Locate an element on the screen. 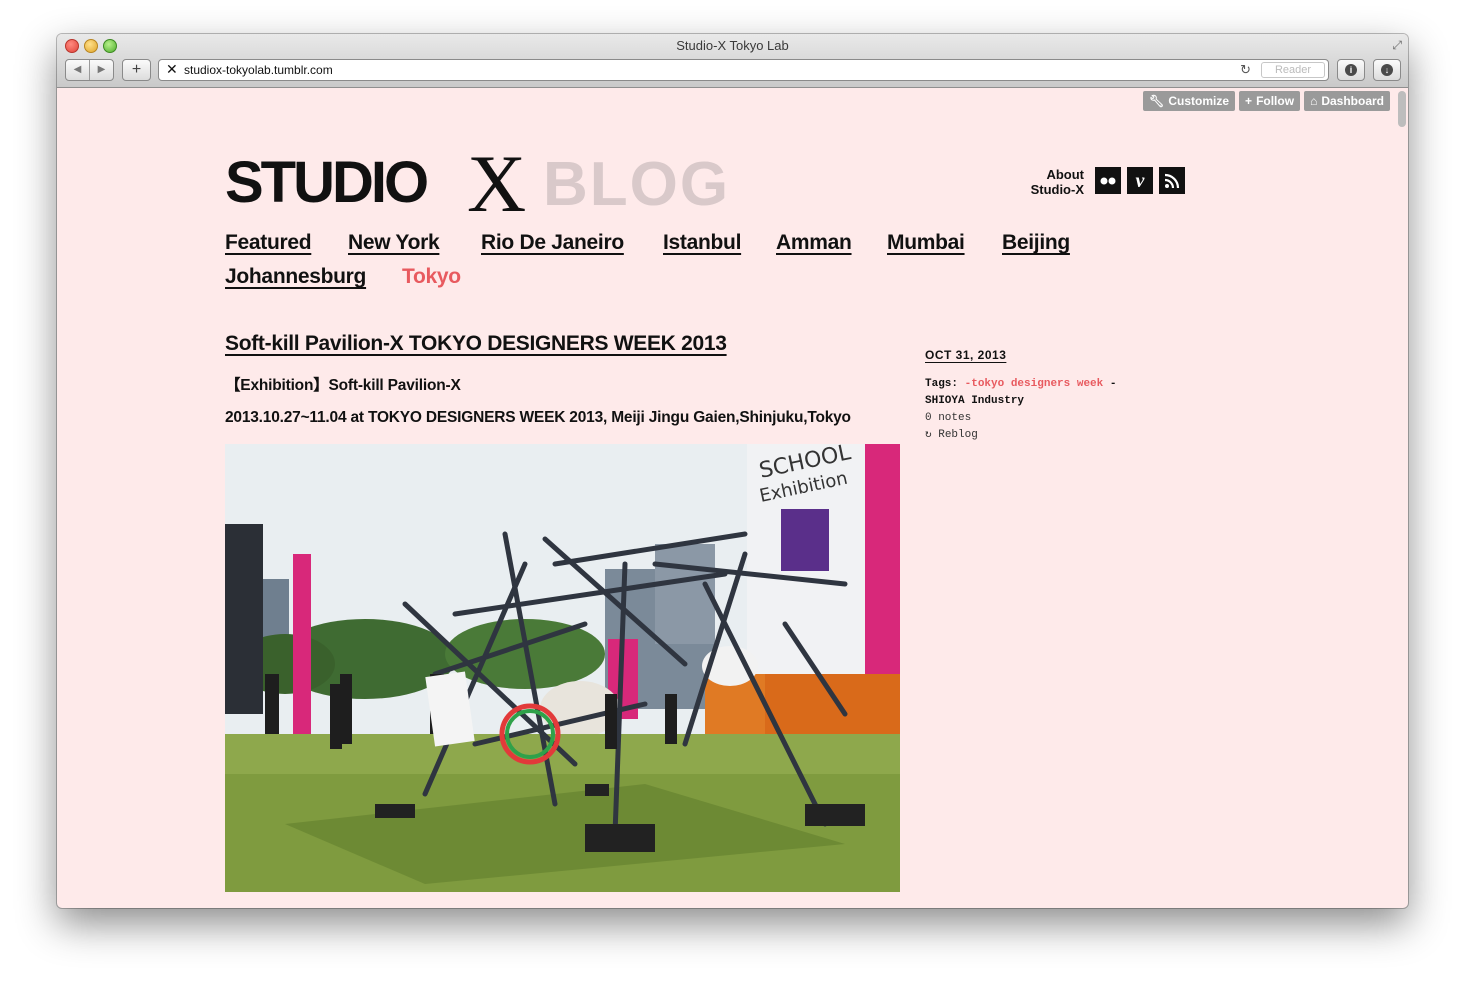 The height and width of the screenshot is (988, 1465). about-studio-x-link: About Studio-X is located at coordinates (1056, 182).